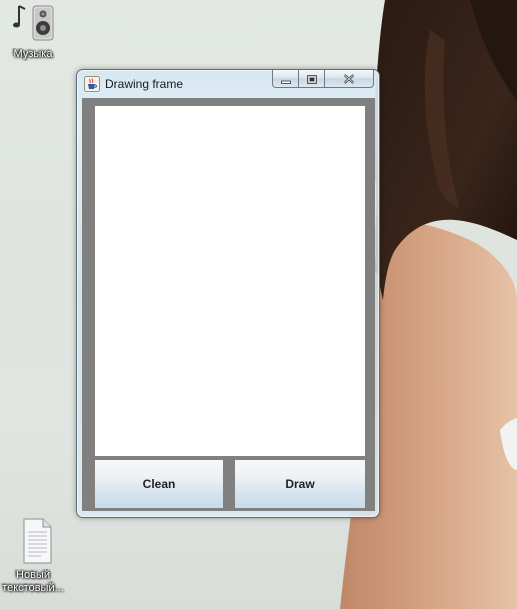 The width and height of the screenshot is (517, 609). I want to click on maximize-icon, so click(311, 78).